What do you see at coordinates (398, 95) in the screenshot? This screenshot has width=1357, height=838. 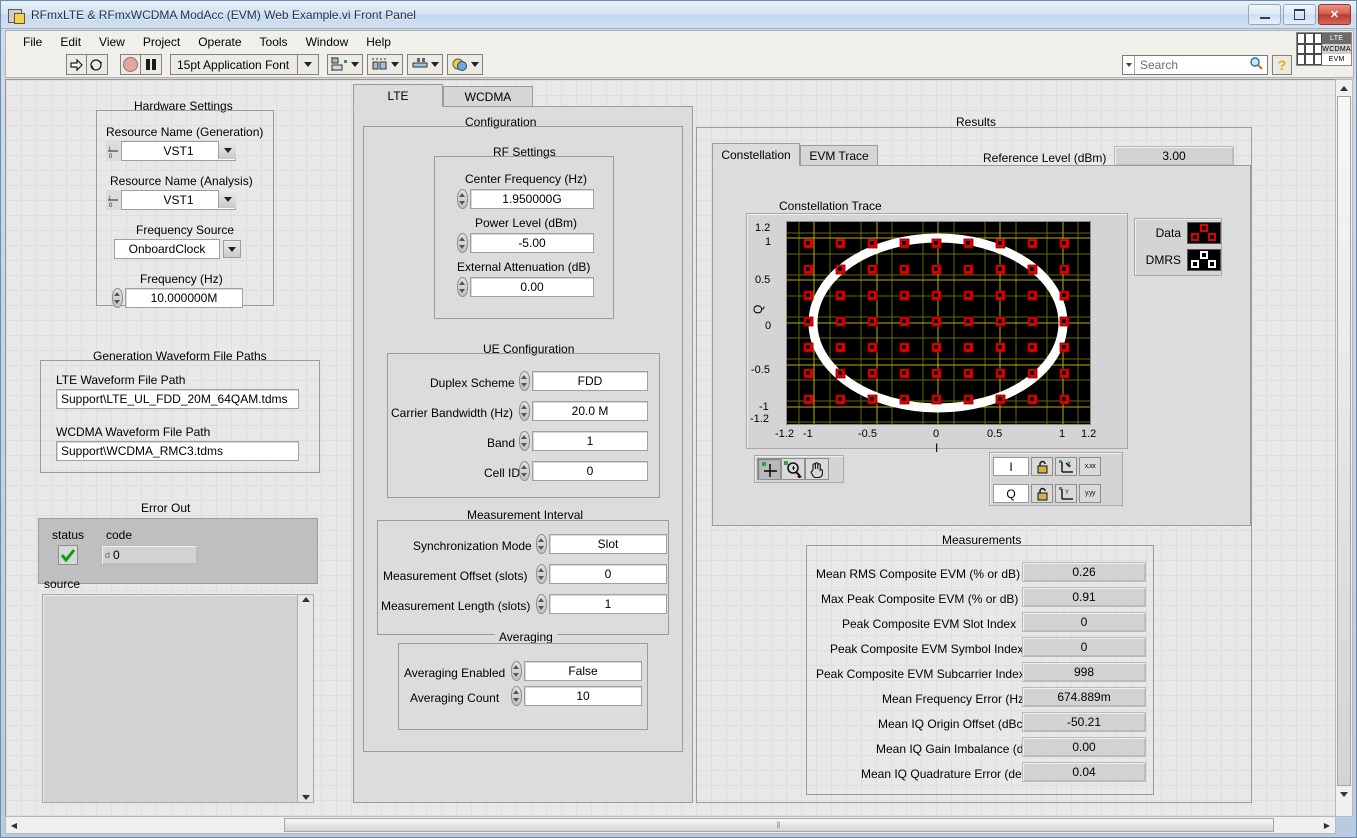 I see `tab-lte: LTE` at bounding box center [398, 95].